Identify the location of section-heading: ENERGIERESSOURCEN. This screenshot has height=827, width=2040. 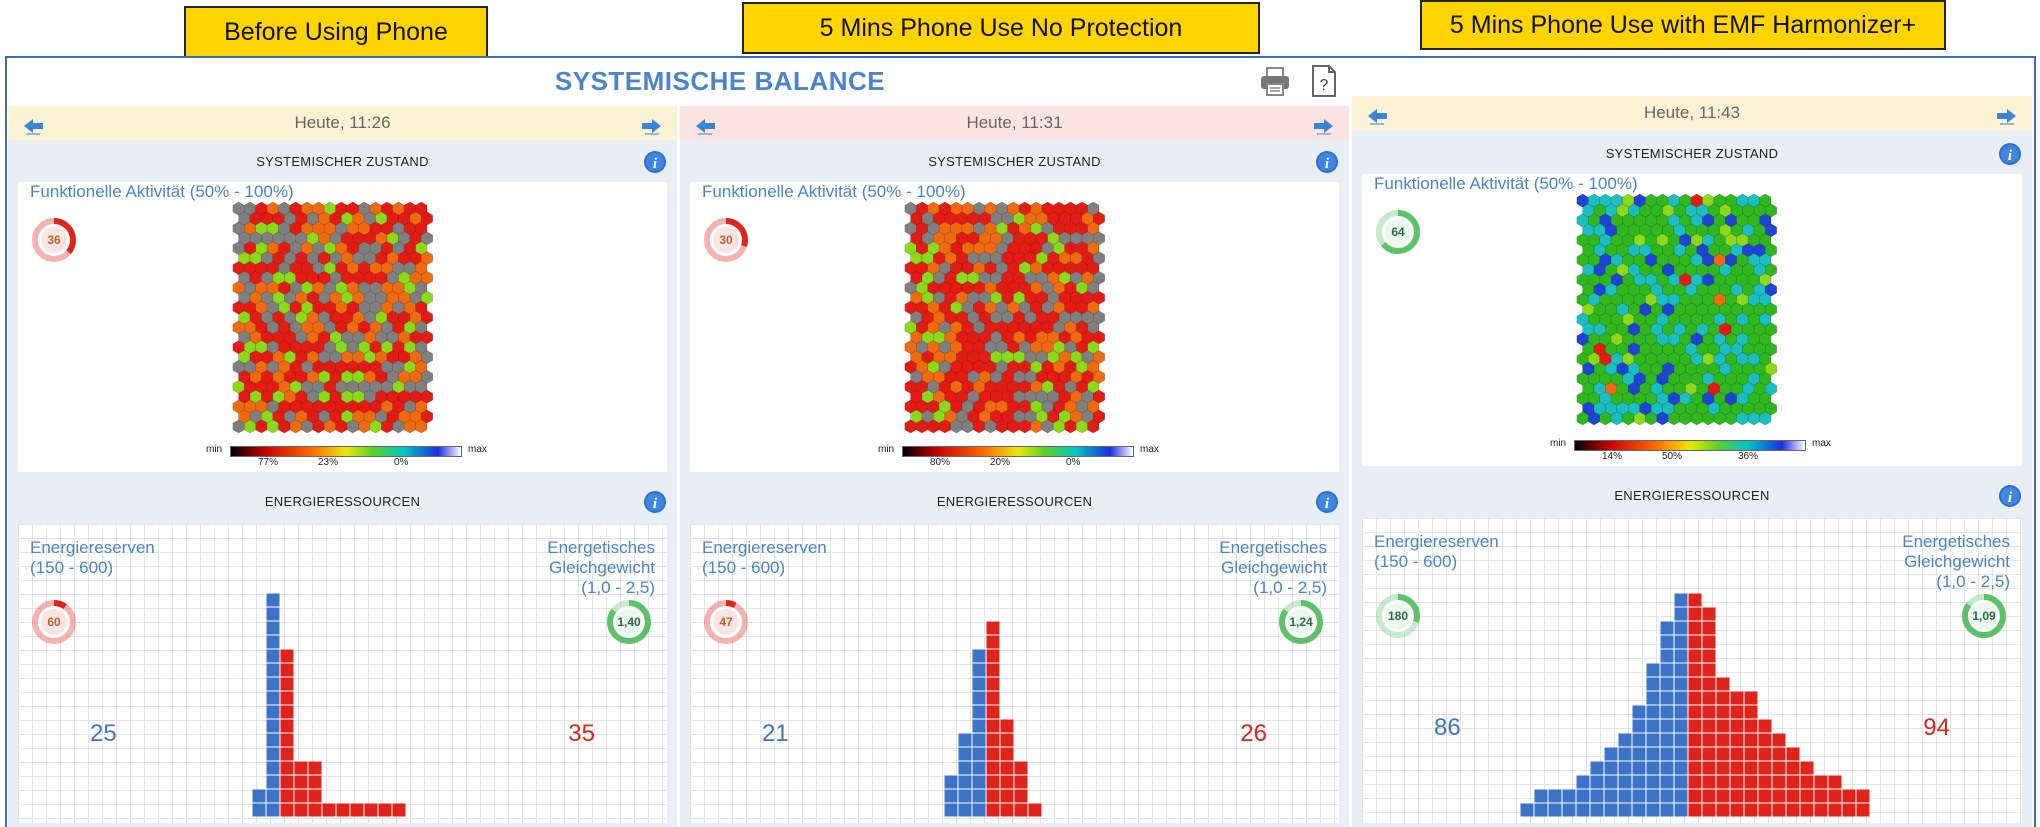
(1014, 501).